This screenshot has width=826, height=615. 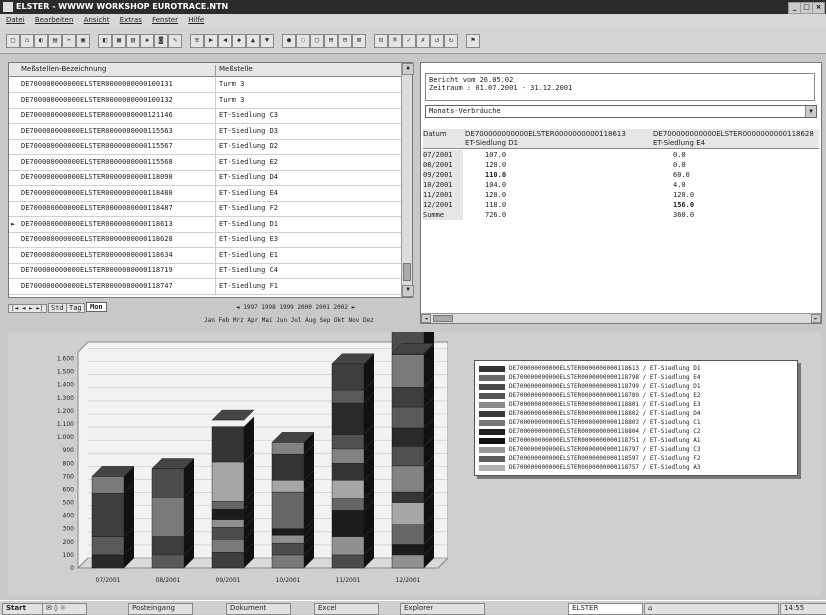 What do you see at coordinates (437, 41) in the screenshot?
I see `toolbar-button-icon: ↺` at bounding box center [437, 41].